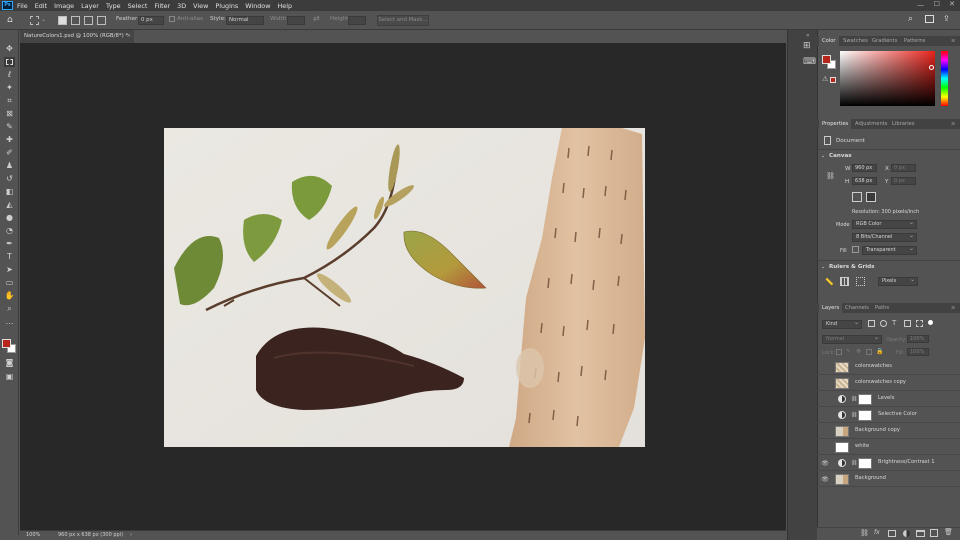 This screenshot has width=960, height=540. Describe the element at coordinates (914, 41) in the screenshot. I see `tab-patterns: Patterns` at that location.